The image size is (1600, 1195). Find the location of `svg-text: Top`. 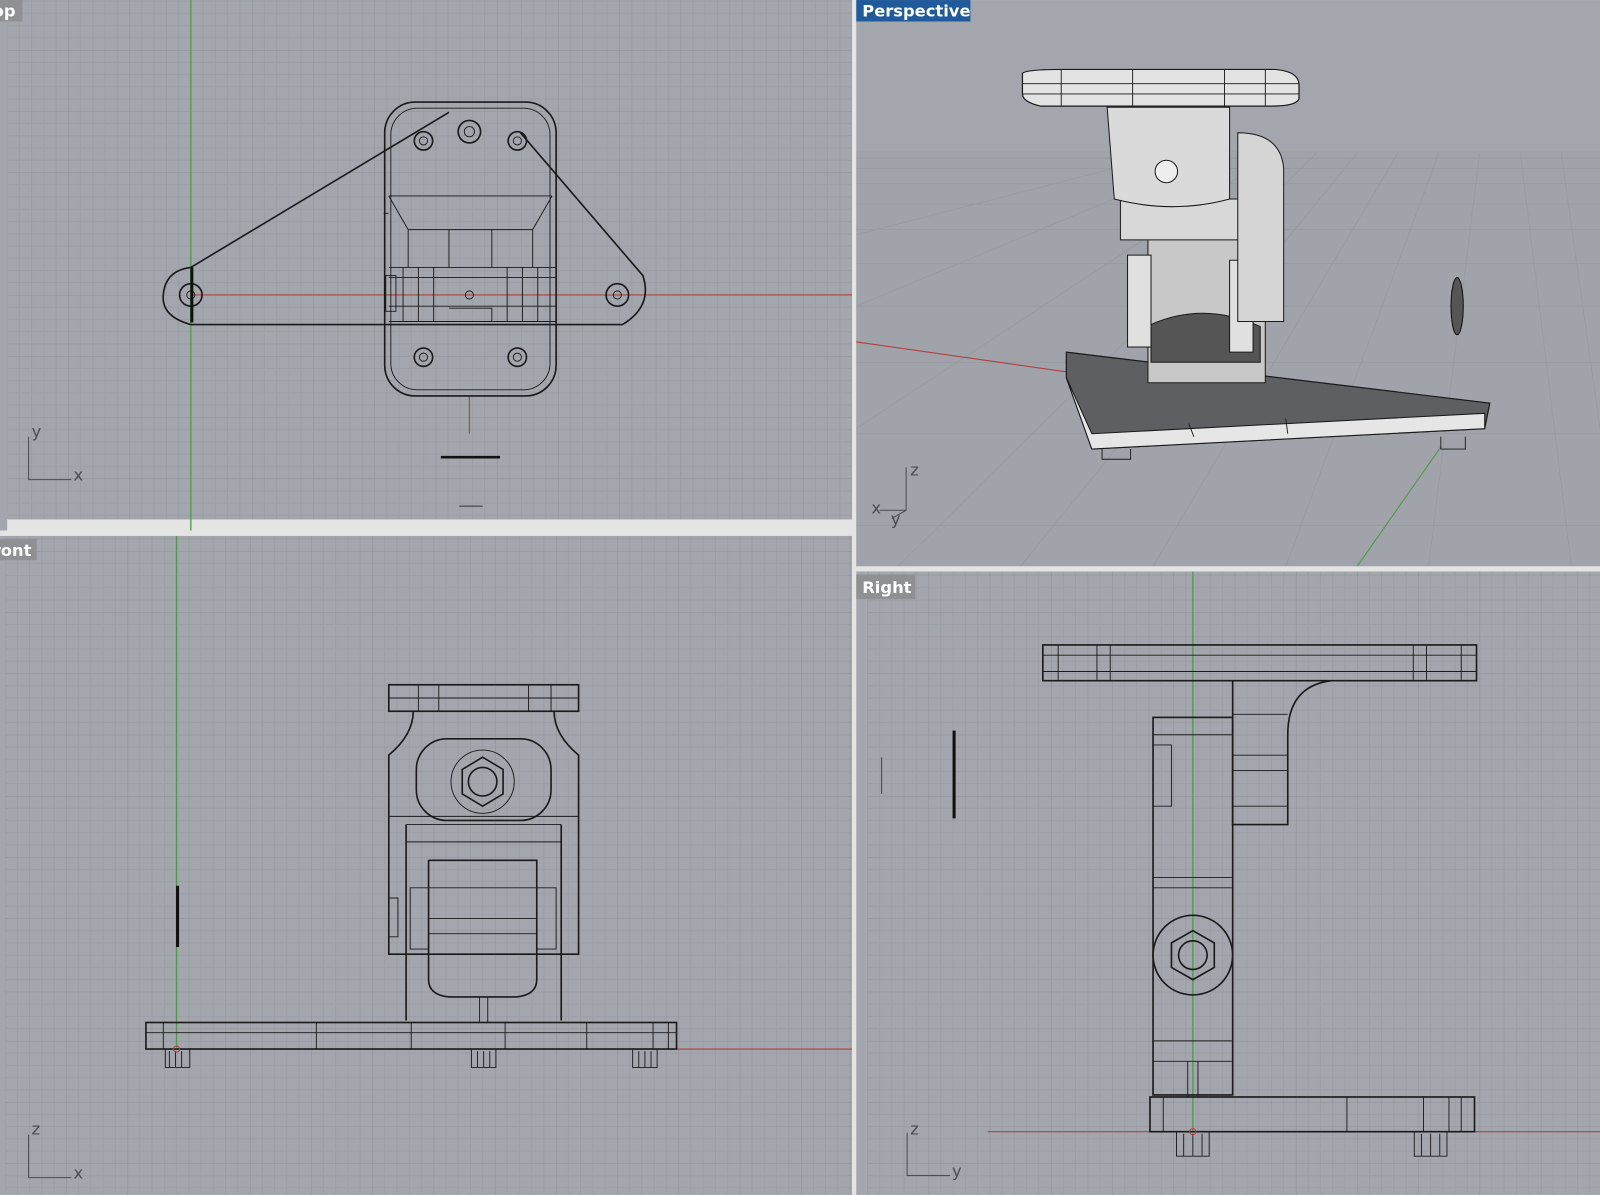

svg-text: Top is located at coordinates (8, 10).